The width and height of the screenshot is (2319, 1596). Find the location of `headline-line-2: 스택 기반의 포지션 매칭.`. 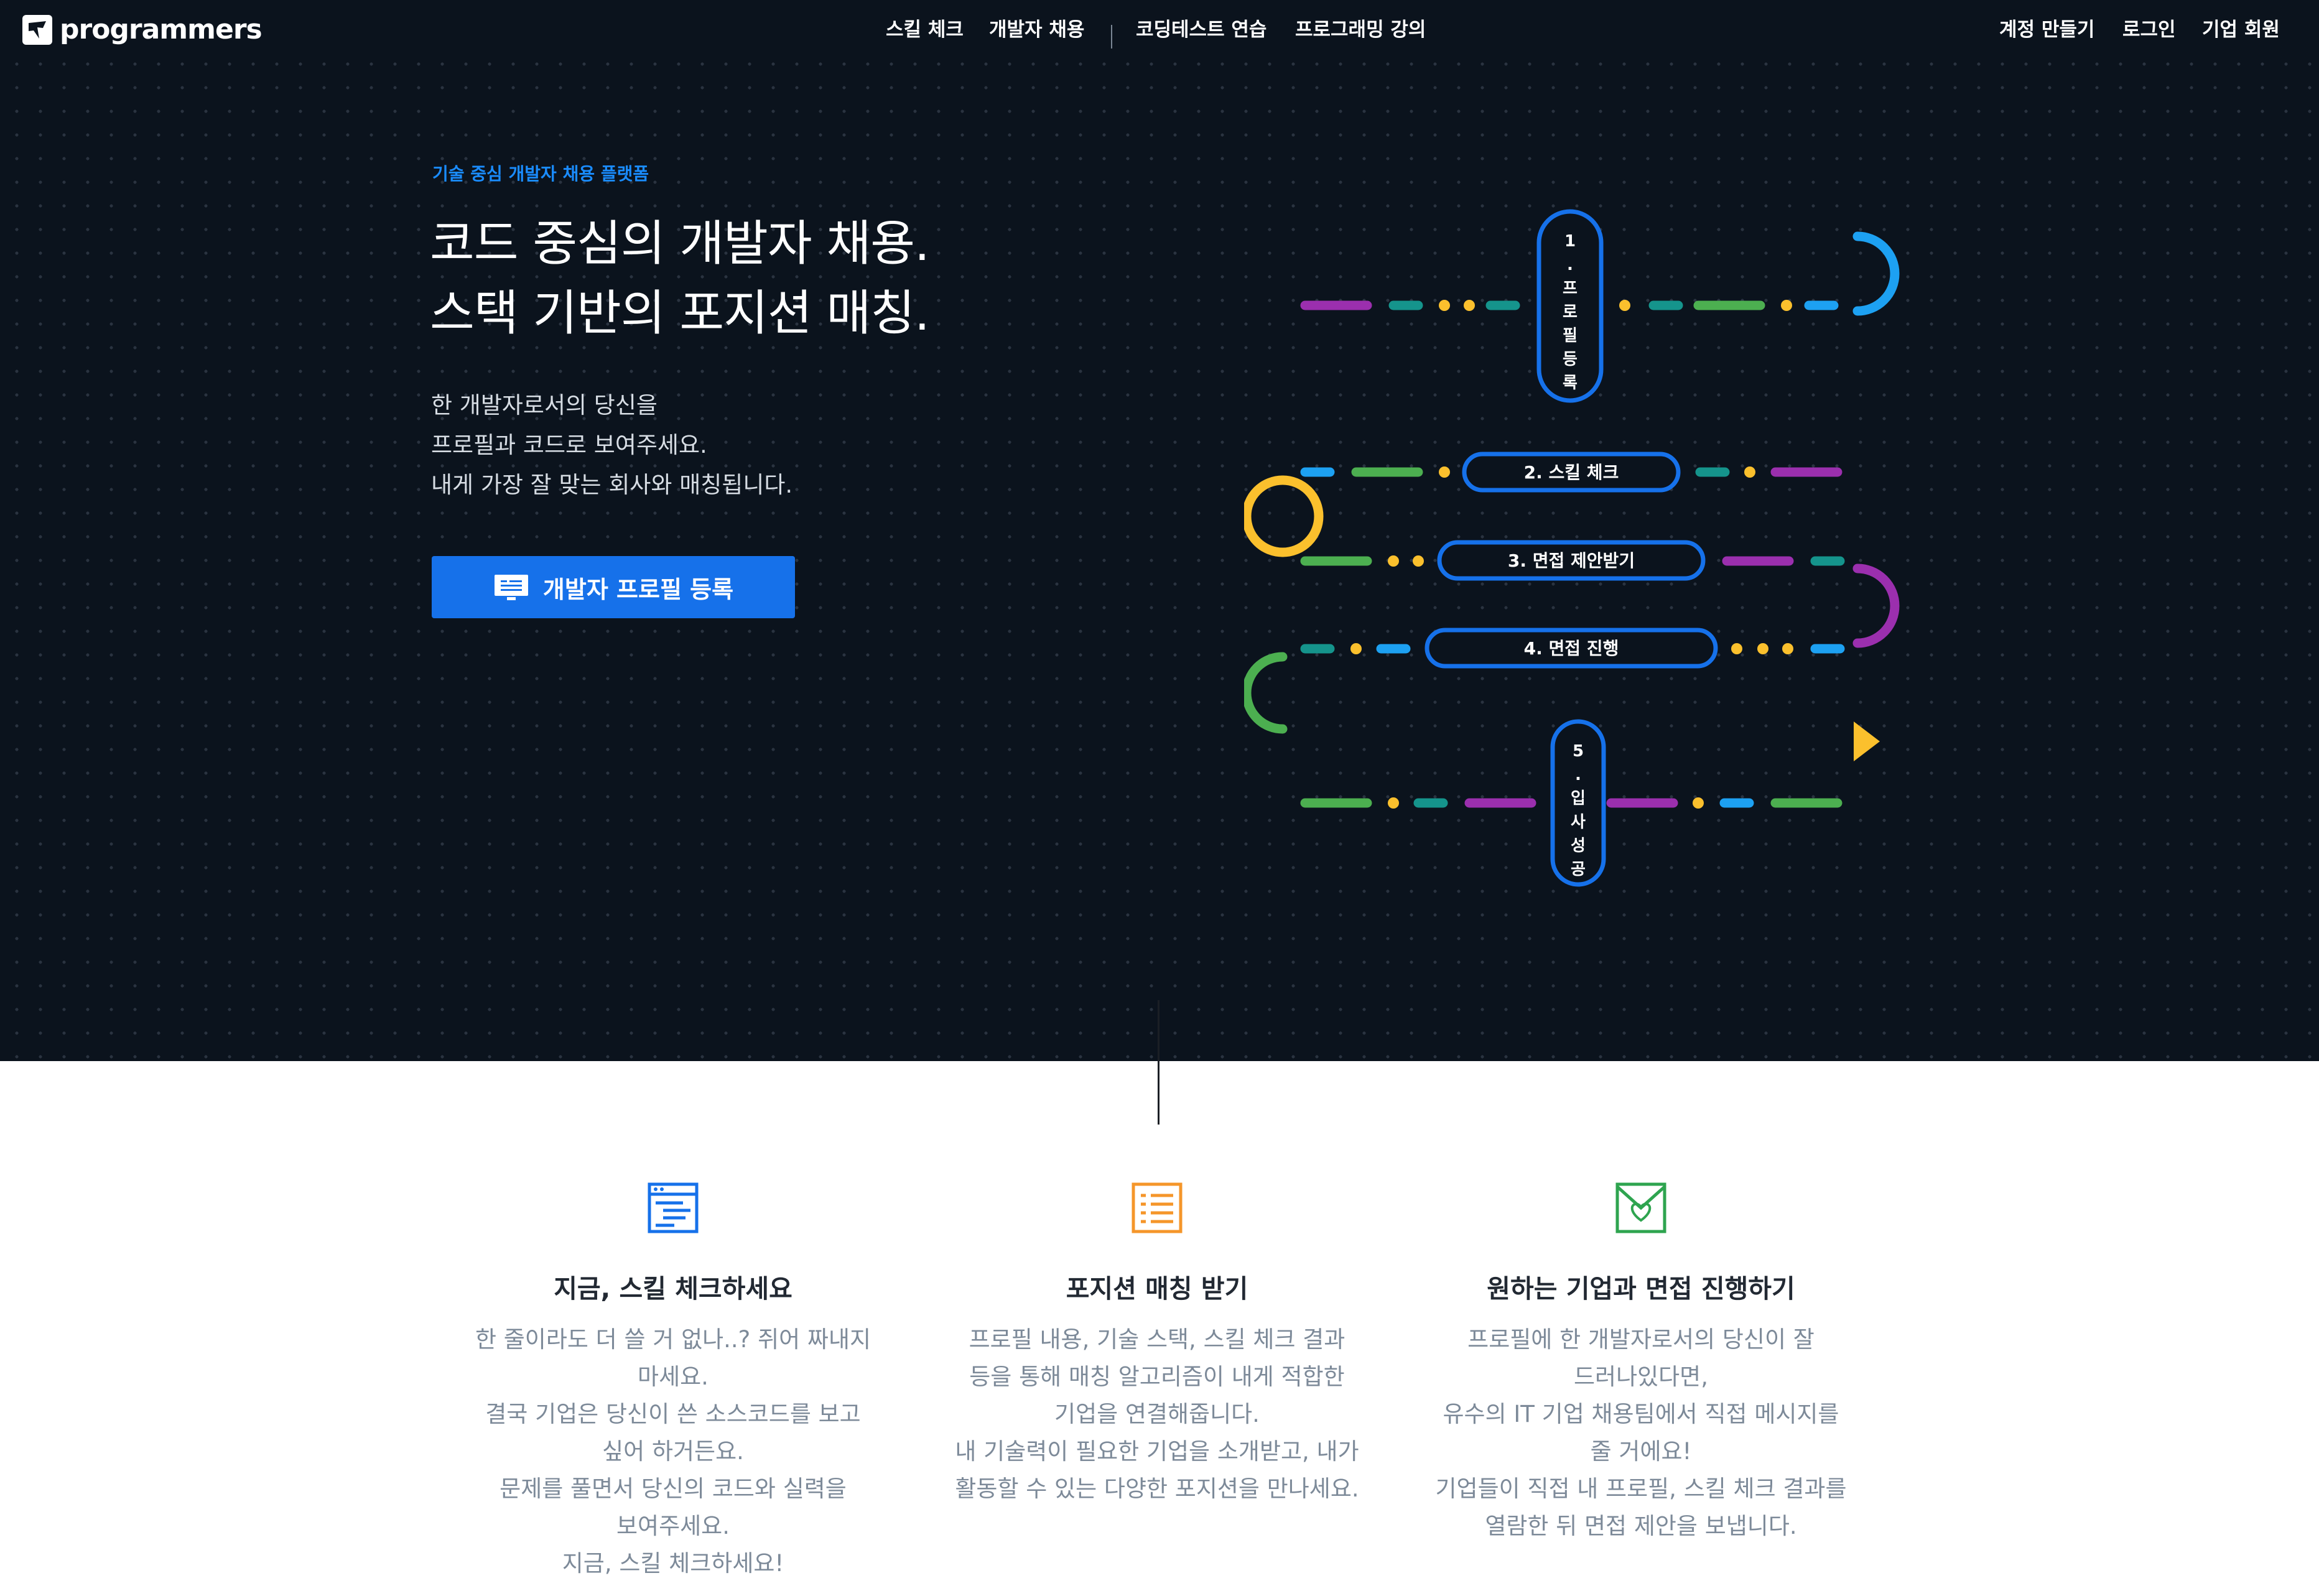

headline-line-2: 스택 기반의 포지션 매칭. is located at coordinates (680, 313).